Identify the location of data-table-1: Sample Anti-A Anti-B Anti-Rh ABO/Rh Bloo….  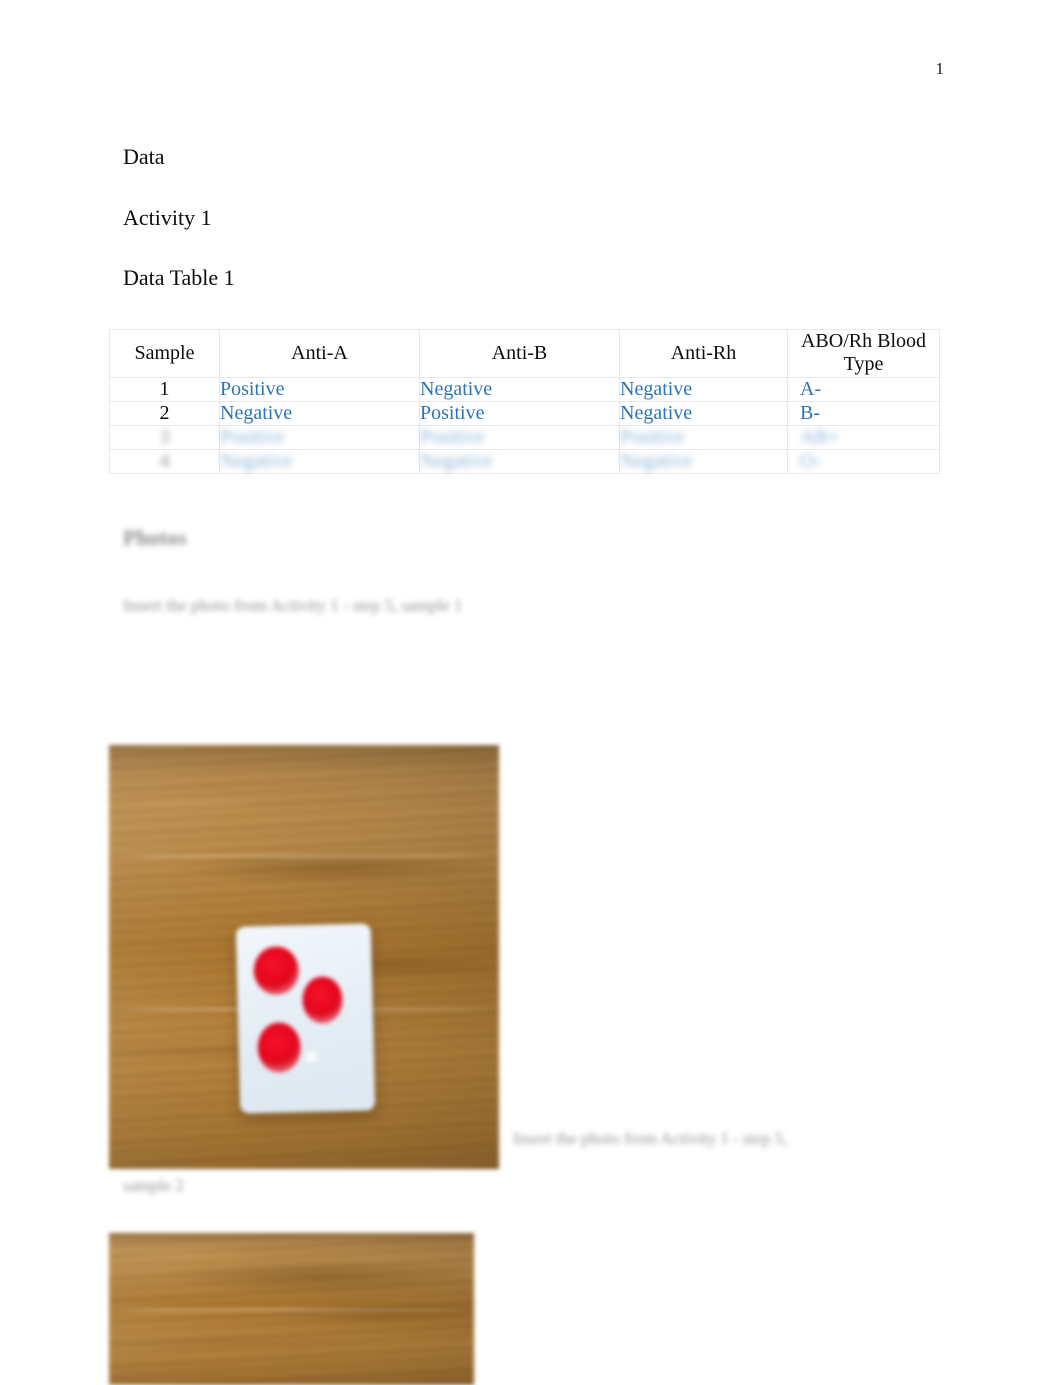
(524, 401).